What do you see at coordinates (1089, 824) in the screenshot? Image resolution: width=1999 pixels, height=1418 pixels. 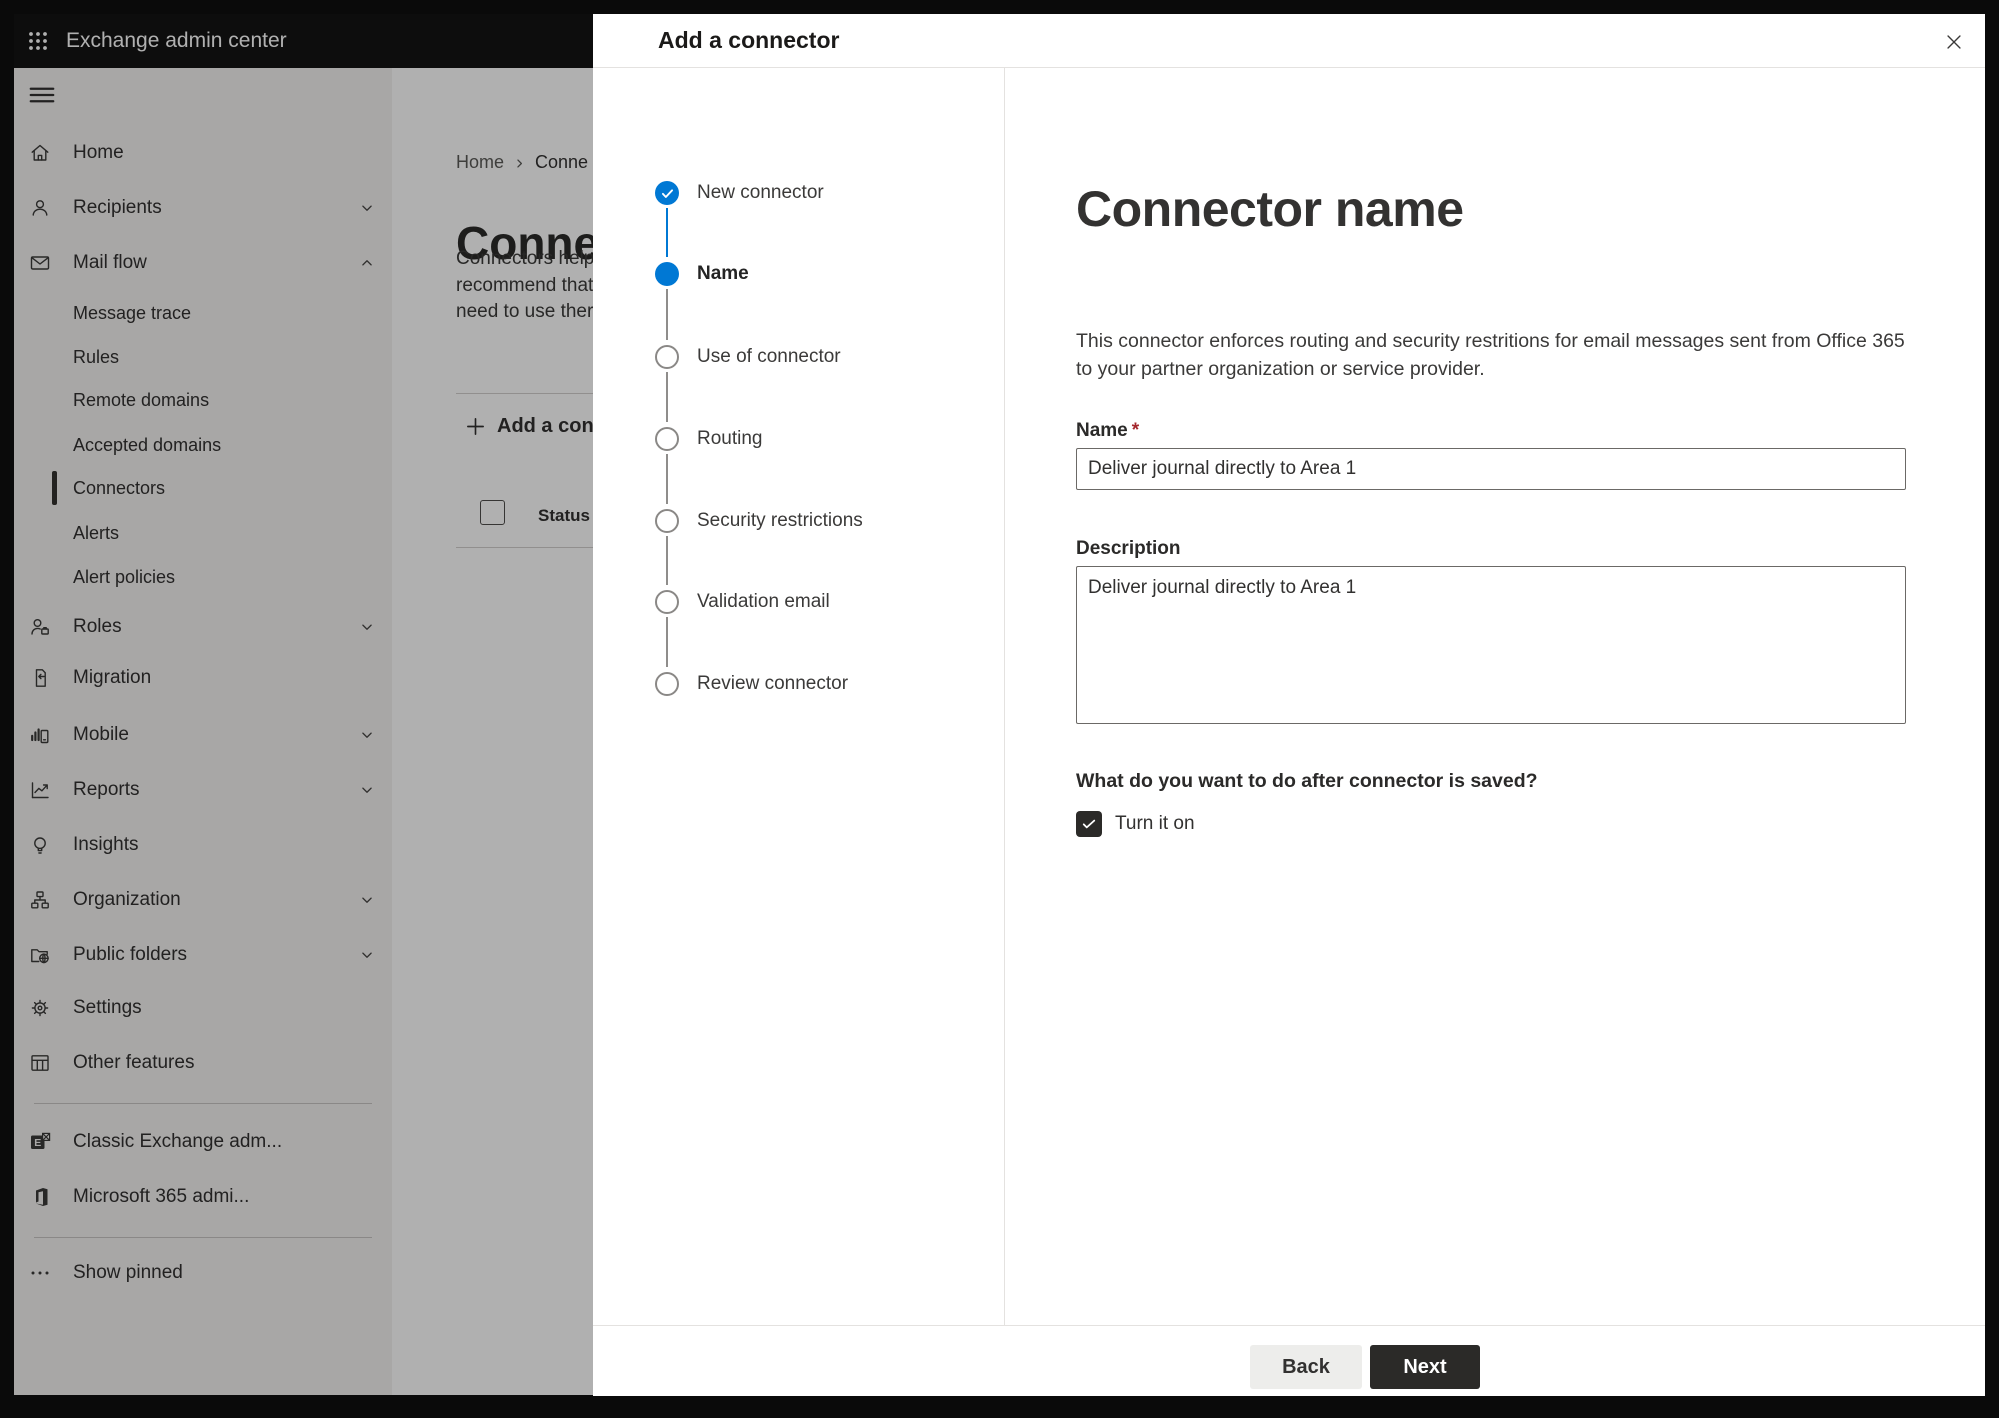 I see `checked-checkbox` at bounding box center [1089, 824].